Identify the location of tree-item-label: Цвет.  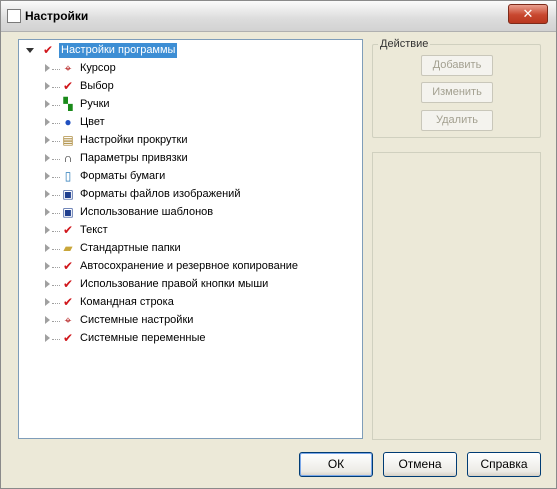
(92, 122).